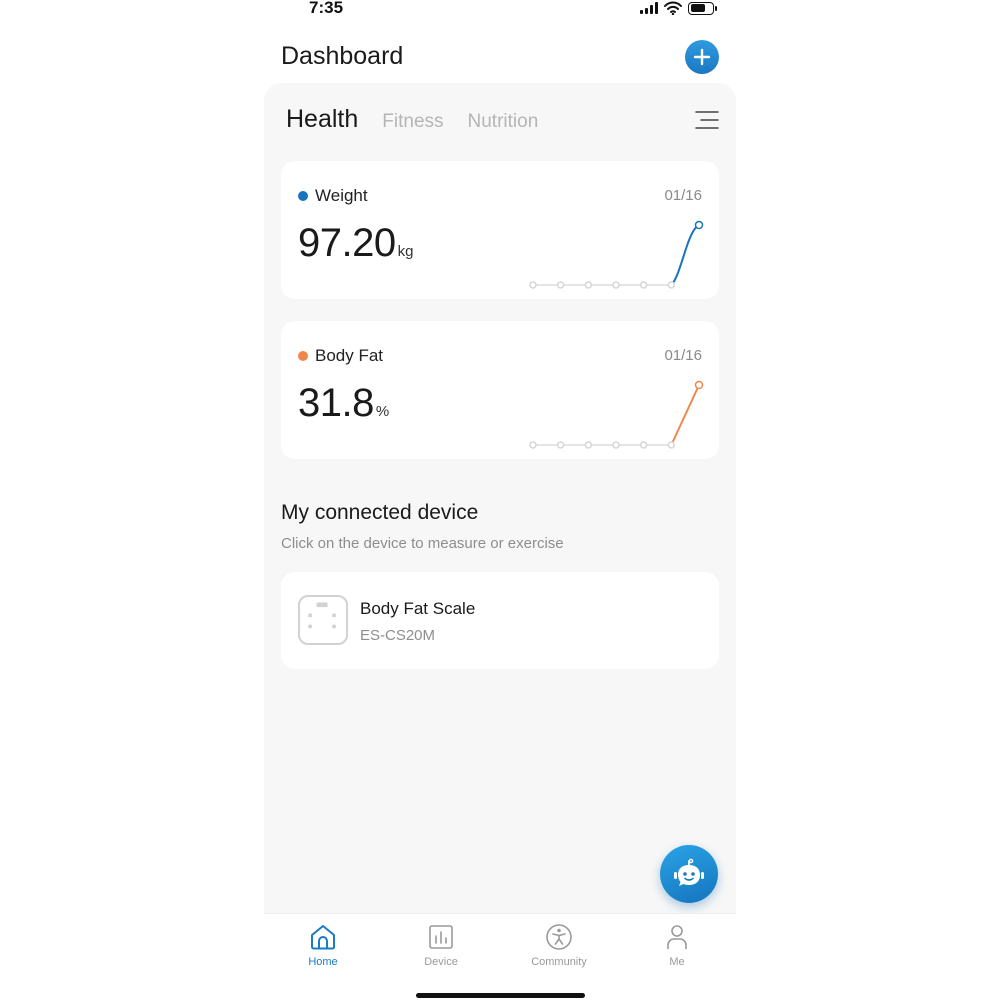  I want to click on signal-icon, so click(649, 8).